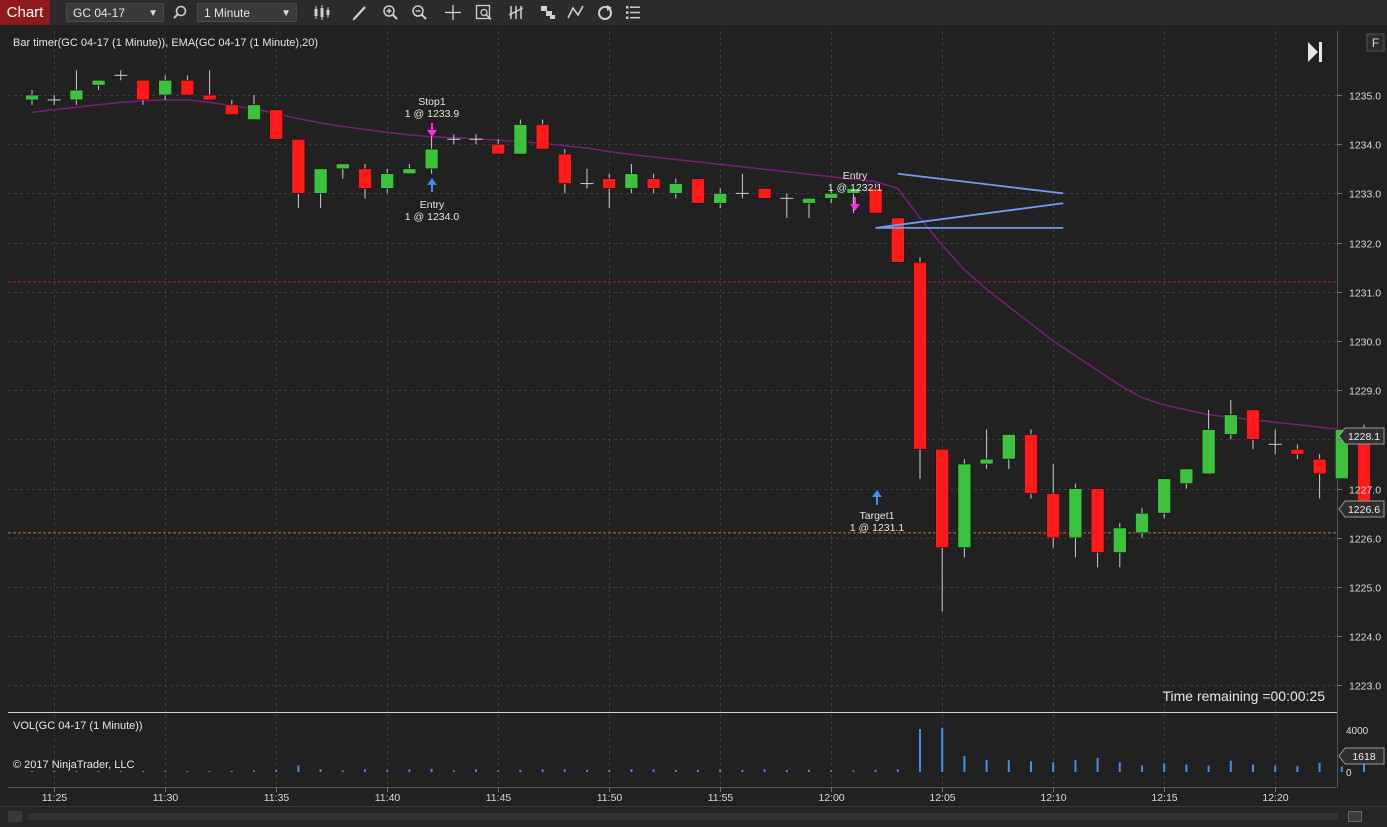 The width and height of the screenshot is (1387, 827). What do you see at coordinates (15, 816) in the screenshot?
I see `scroll-left-button` at bounding box center [15, 816].